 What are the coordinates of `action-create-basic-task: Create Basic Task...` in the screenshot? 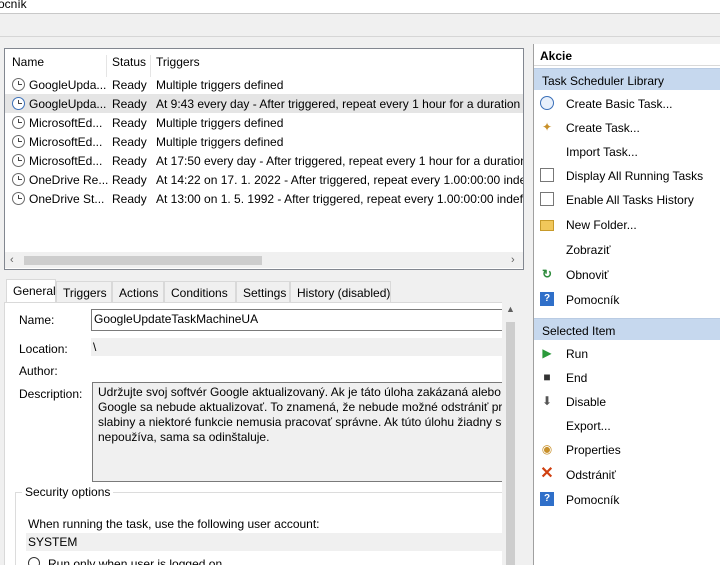 It's located at (627, 104).